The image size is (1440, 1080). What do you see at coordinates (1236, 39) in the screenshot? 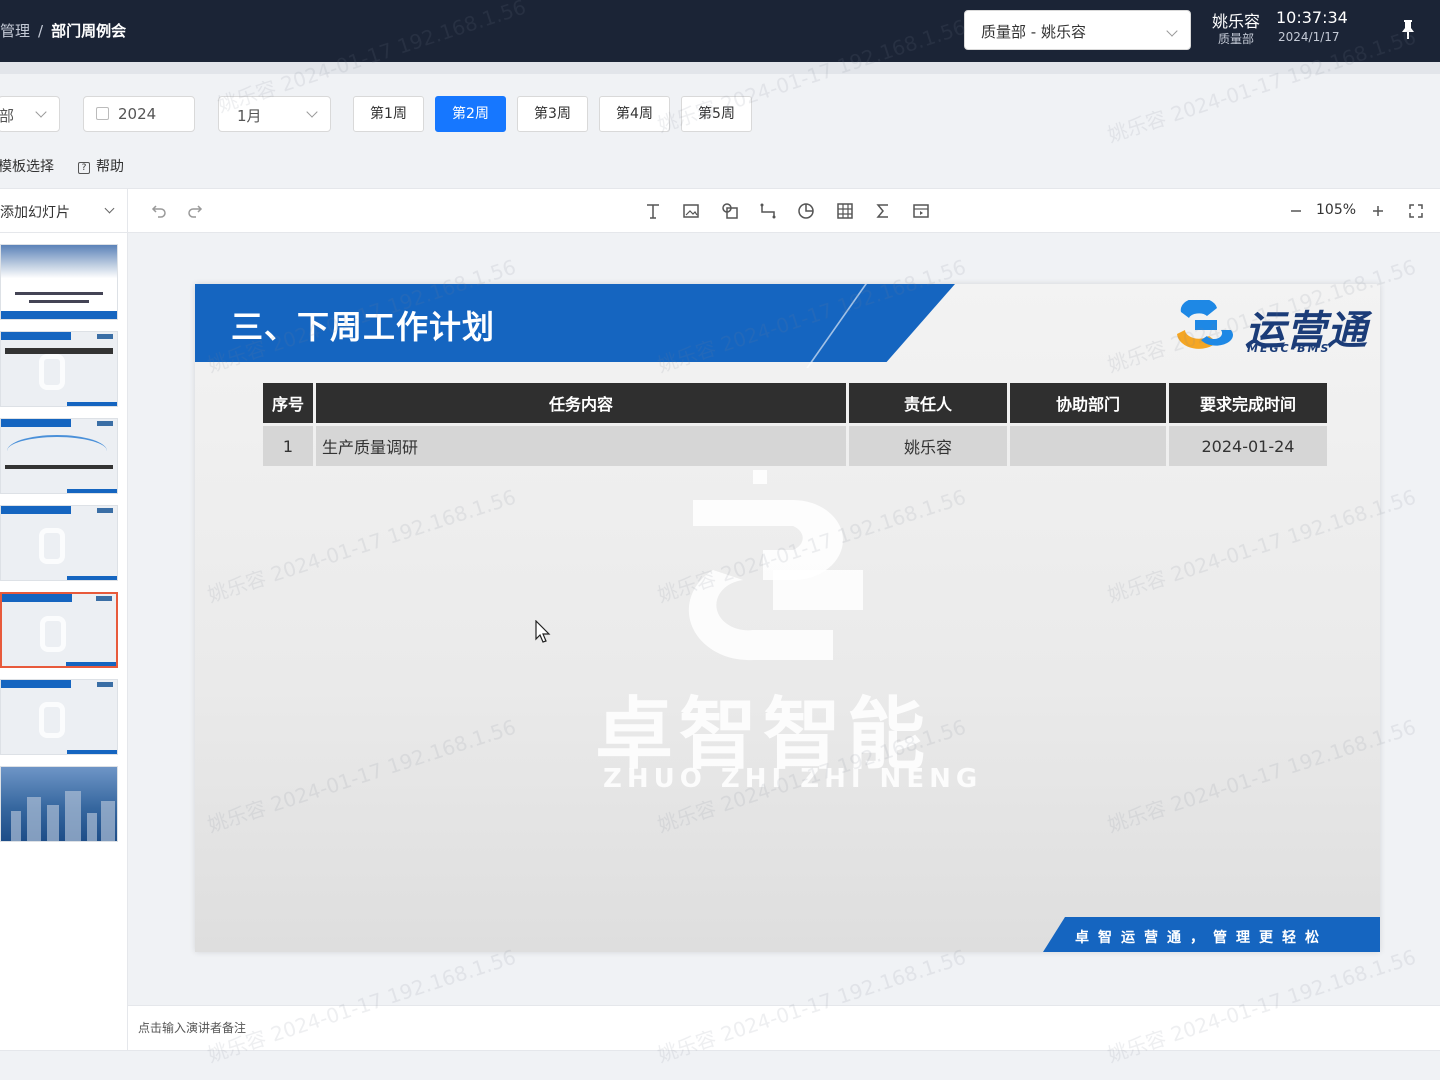
I see `user-department: 质量部` at bounding box center [1236, 39].